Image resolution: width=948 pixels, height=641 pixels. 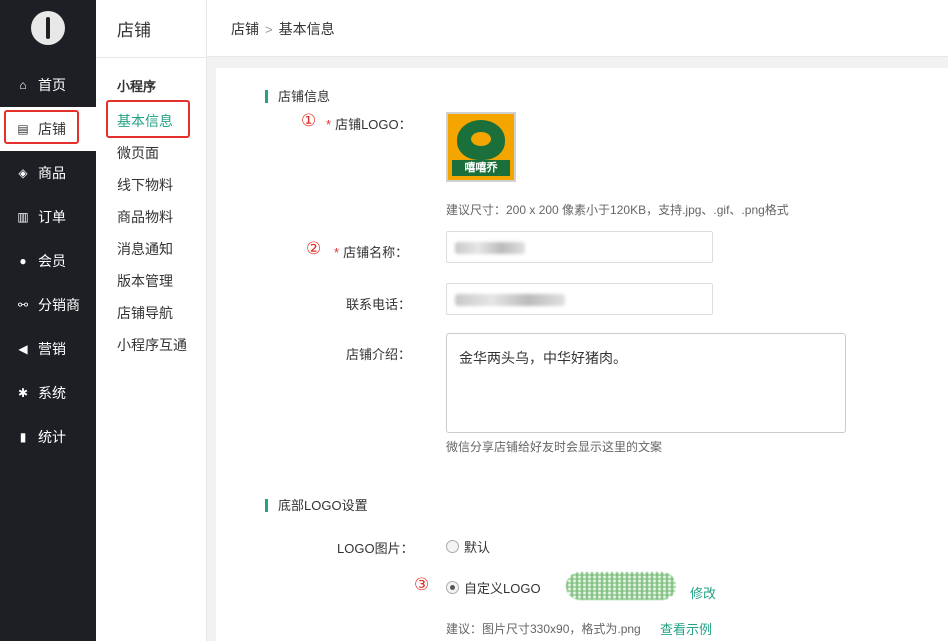 What do you see at coordinates (309, 120) in the screenshot?
I see `annotation-marker-1: ①` at bounding box center [309, 120].